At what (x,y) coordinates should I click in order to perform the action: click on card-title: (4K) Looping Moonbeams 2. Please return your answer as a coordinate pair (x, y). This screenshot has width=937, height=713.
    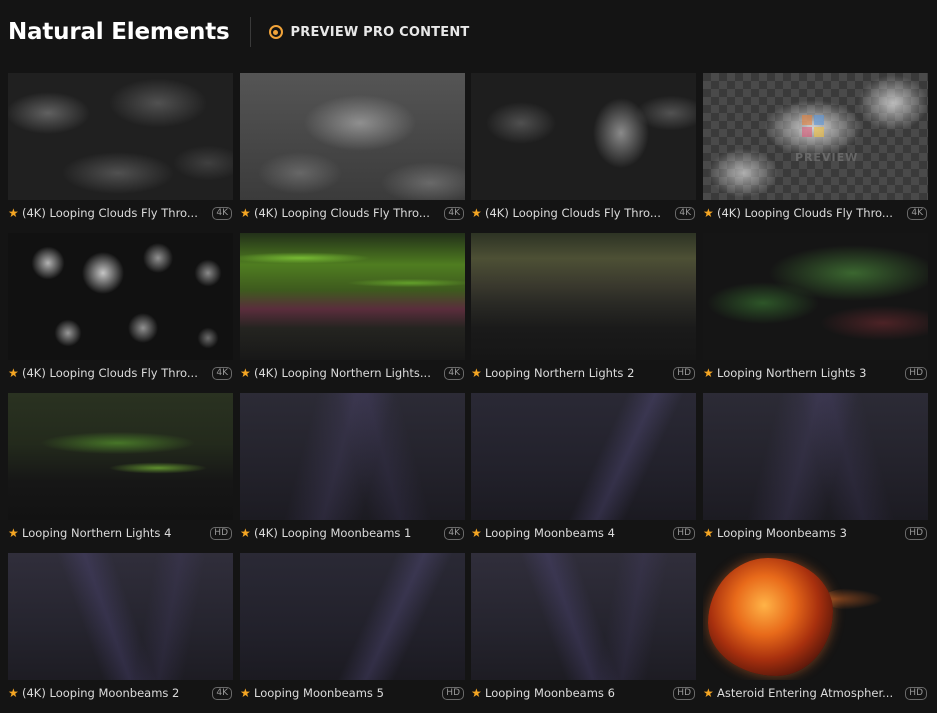
    Looking at the image, I should click on (117, 693).